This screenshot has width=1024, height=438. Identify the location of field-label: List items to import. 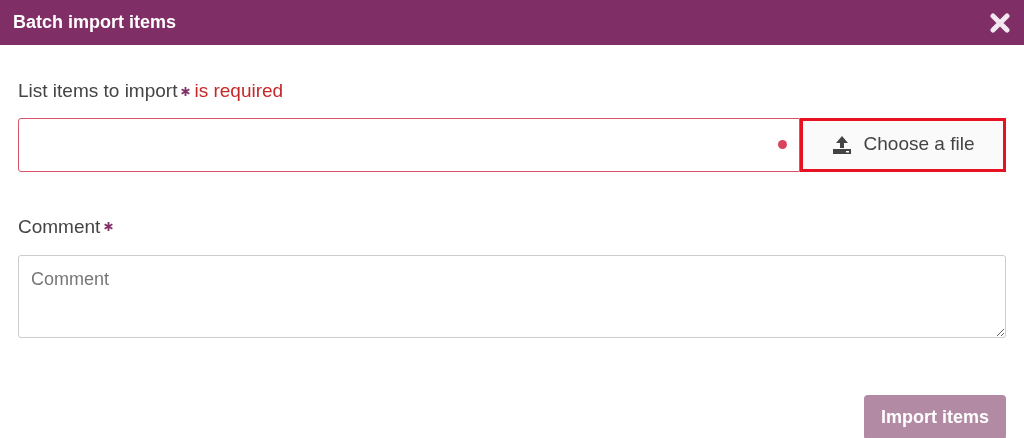
(98, 91).